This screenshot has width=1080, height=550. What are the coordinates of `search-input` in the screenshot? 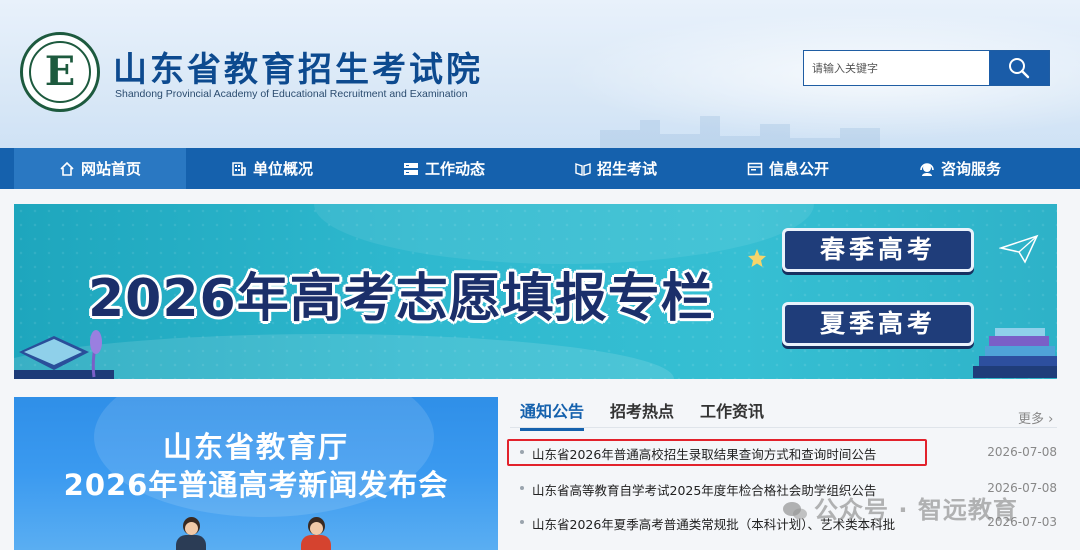 It's located at (897, 68).